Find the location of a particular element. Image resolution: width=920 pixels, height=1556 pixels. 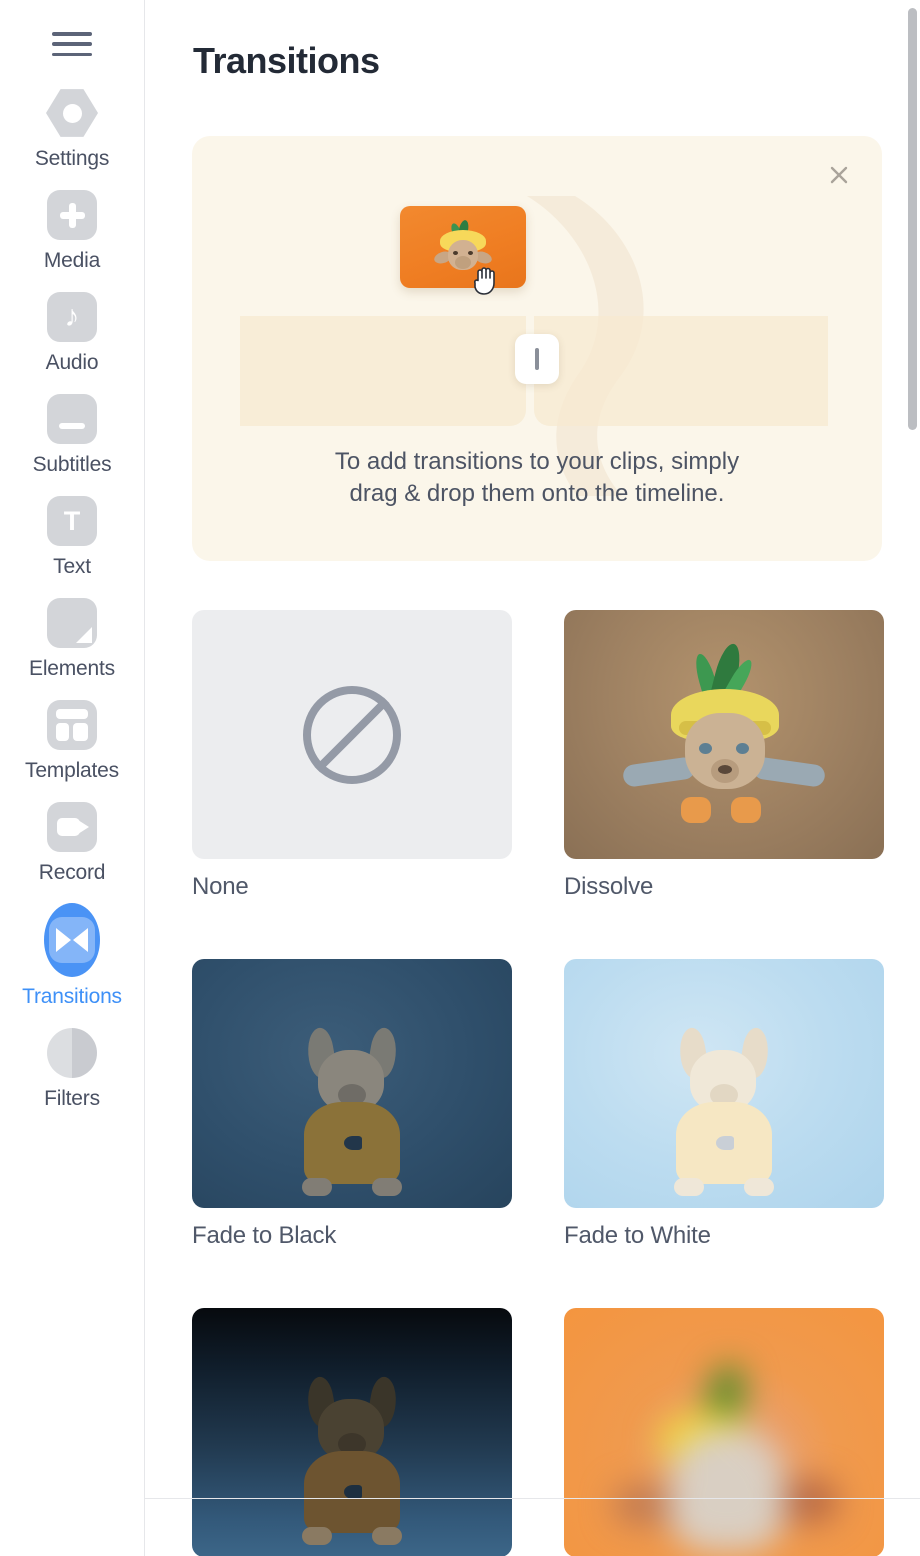

page-title: Transitions is located at coordinates (286, 60).